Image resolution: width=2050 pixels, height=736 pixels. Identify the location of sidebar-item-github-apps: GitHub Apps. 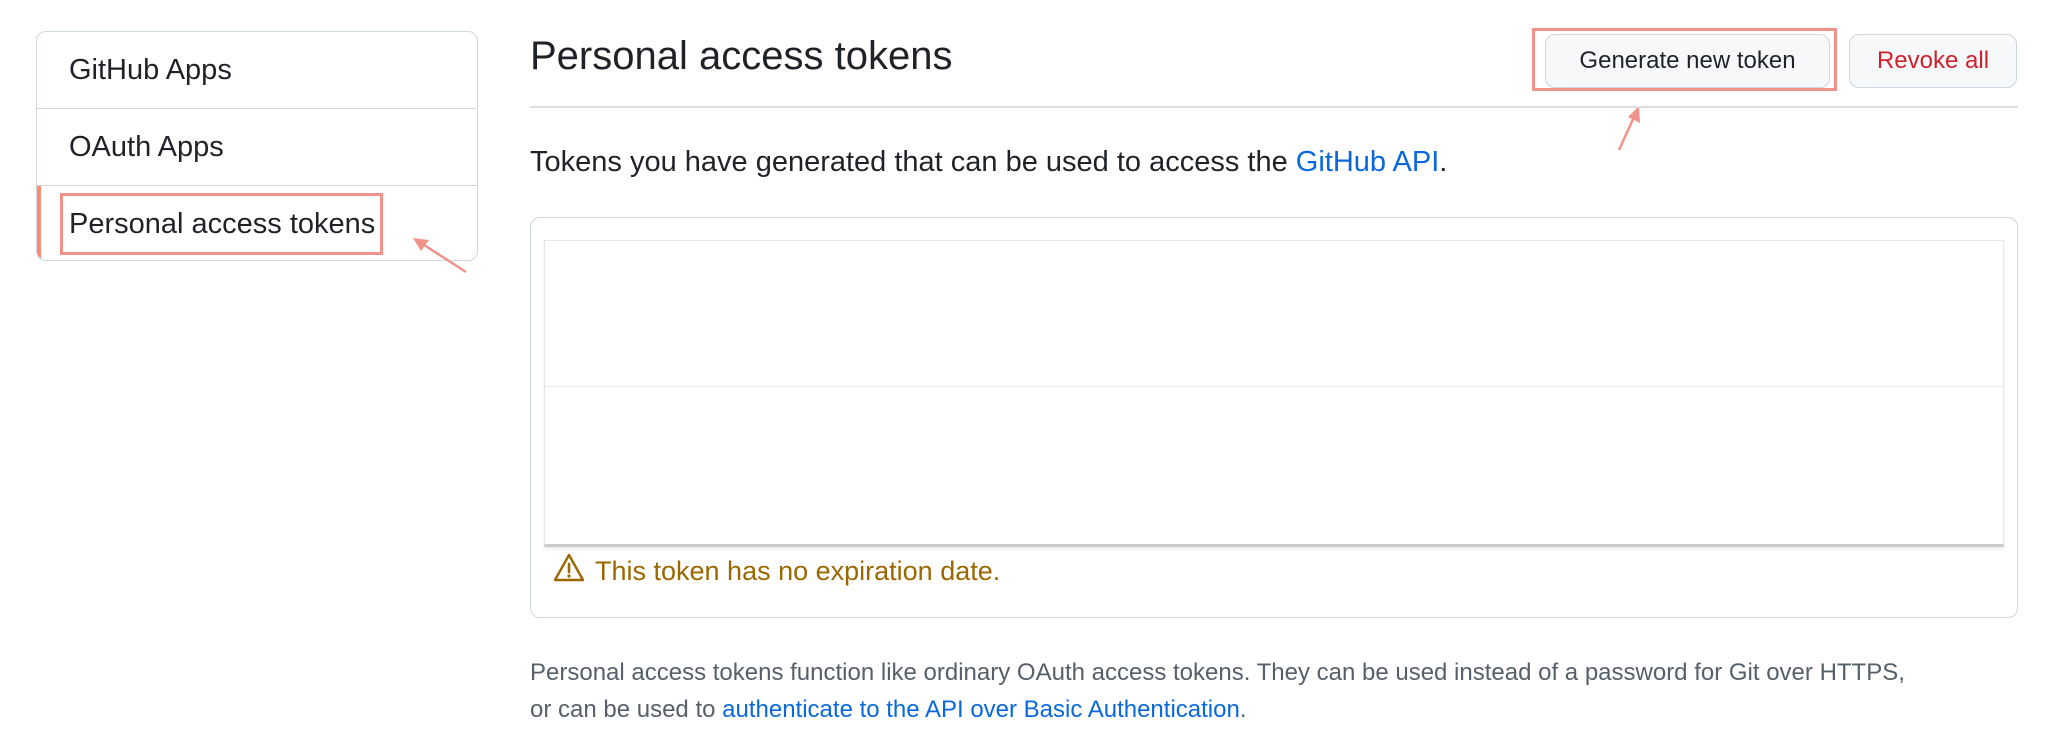
(257, 70).